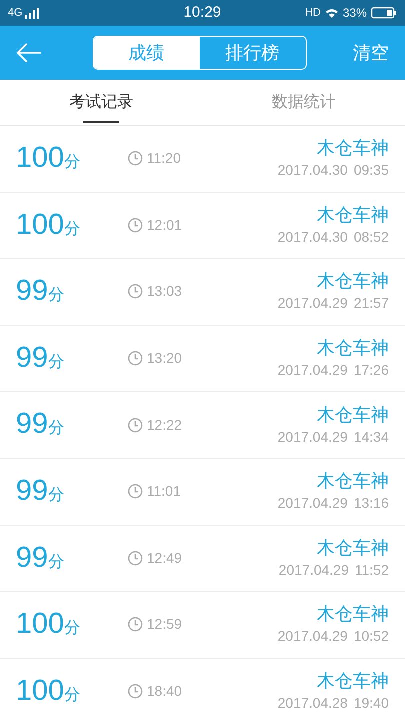  I want to click on clear-button: 清空, so click(366, 53).